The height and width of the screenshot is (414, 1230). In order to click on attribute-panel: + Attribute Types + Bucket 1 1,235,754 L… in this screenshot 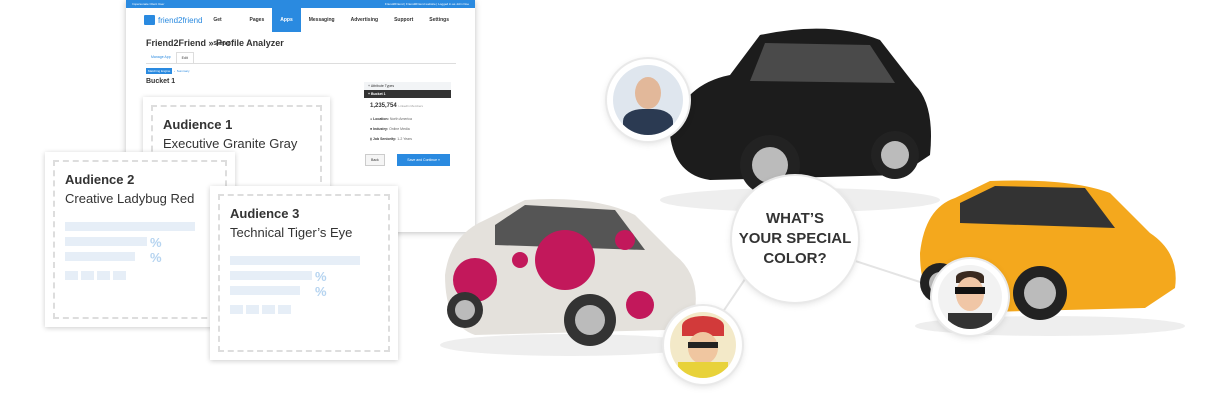, I will do `click(407, 124)`.